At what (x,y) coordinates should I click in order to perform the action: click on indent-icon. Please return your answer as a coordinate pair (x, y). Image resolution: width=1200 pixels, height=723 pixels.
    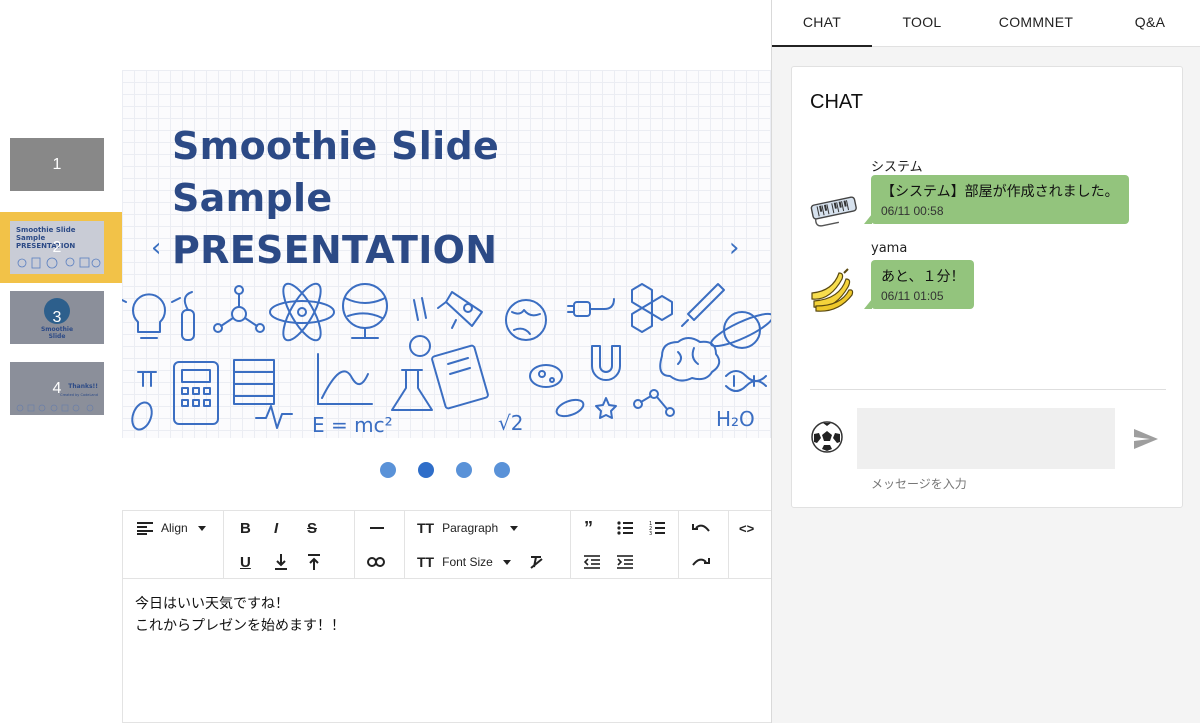
    Looking at the image, I should click on (625, 562).